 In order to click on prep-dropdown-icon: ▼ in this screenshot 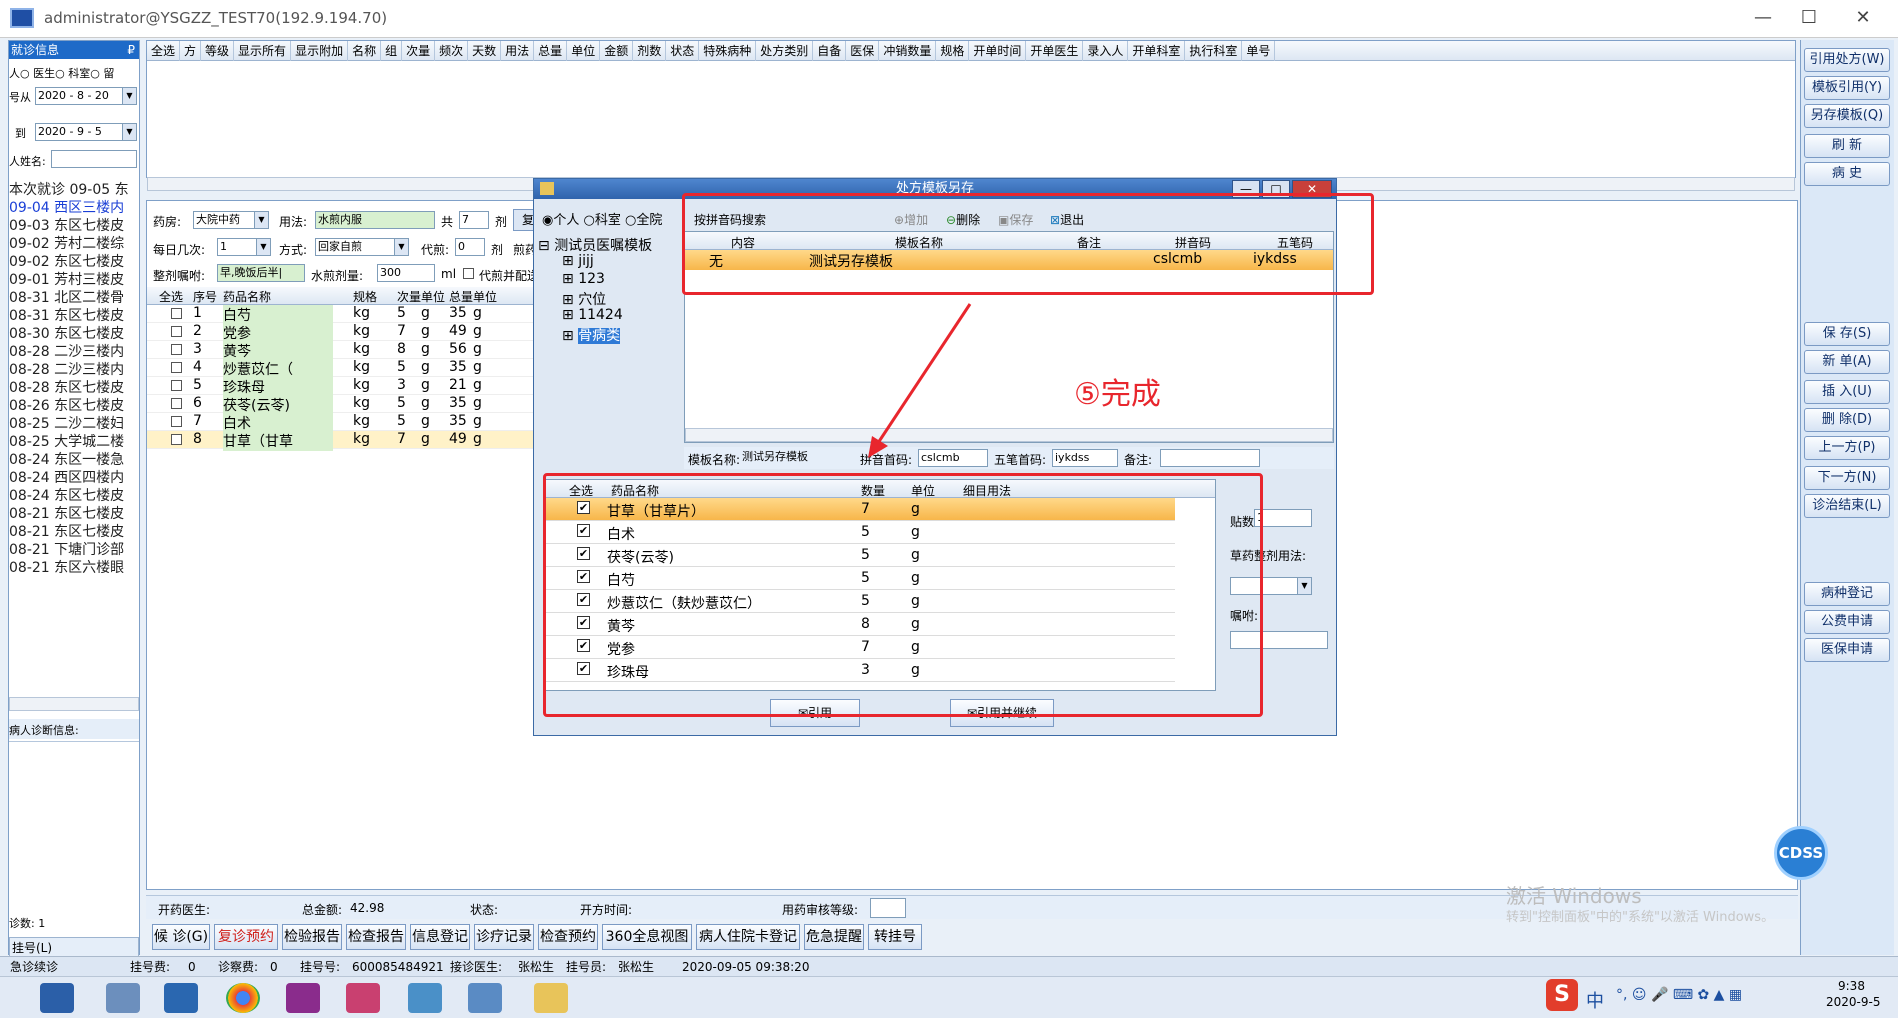, I will do `click(1304, 586)`.